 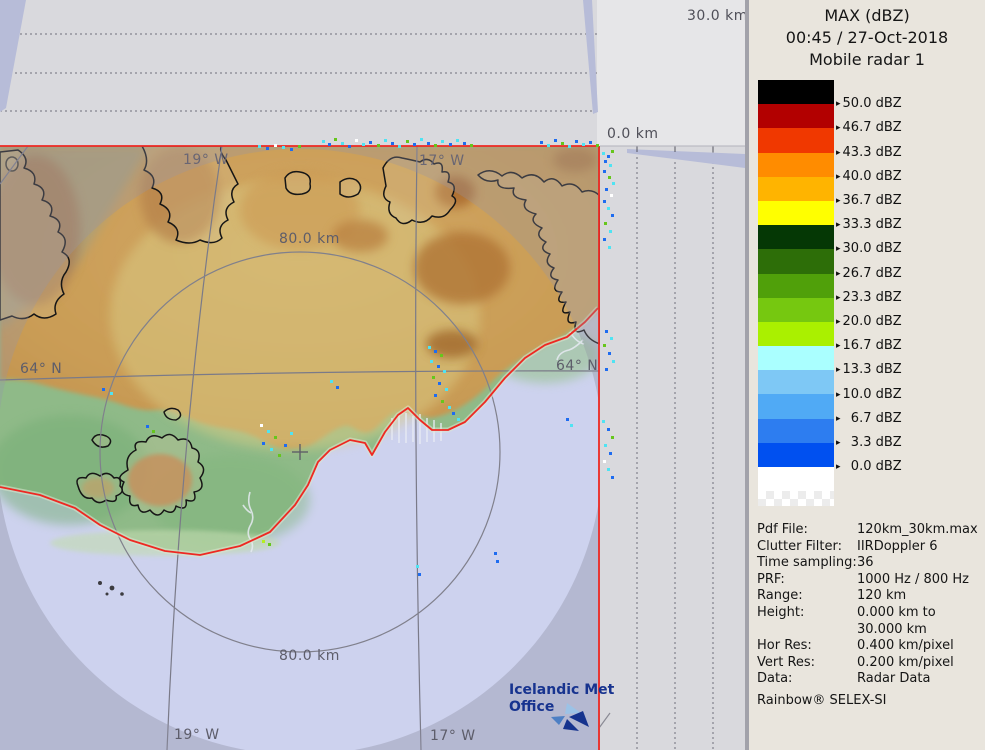 I want to click on software-brand: Rainbow® SELEX-SI, so click(x=822, y=700).